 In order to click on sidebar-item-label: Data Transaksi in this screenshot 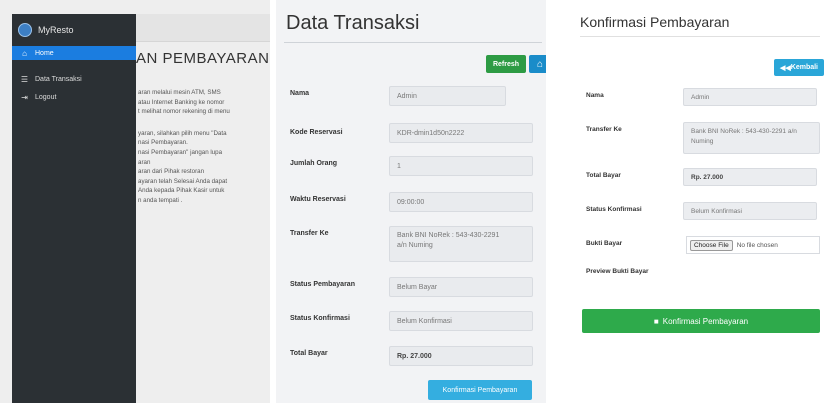, I will do `click(58, 79)`.